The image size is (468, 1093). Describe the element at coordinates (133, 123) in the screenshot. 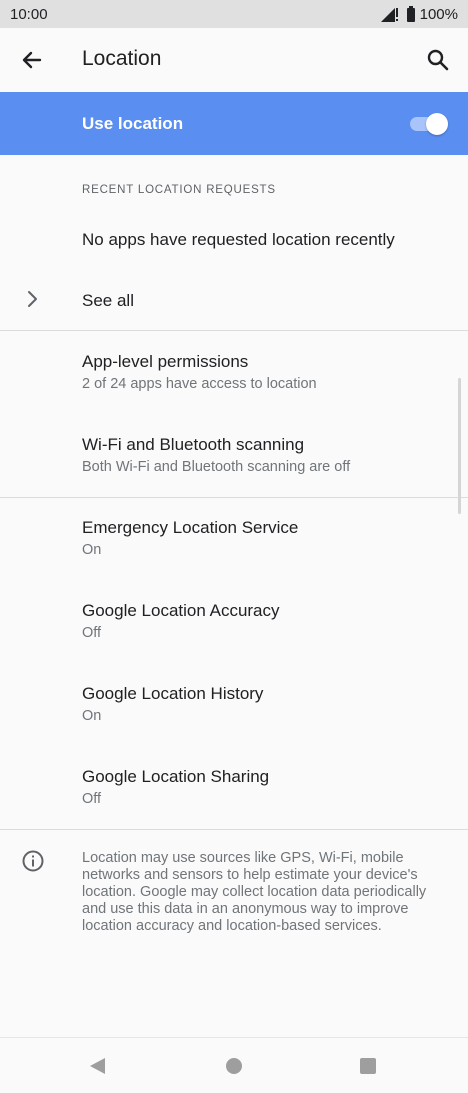

I see `use-location-label: Use location` at that location.